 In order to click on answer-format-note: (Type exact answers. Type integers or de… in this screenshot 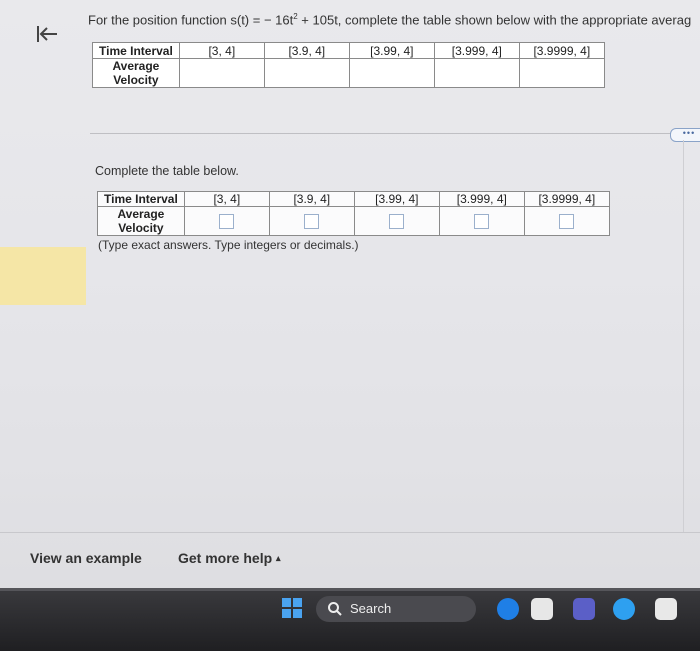, I will do `click(228, 245)`.